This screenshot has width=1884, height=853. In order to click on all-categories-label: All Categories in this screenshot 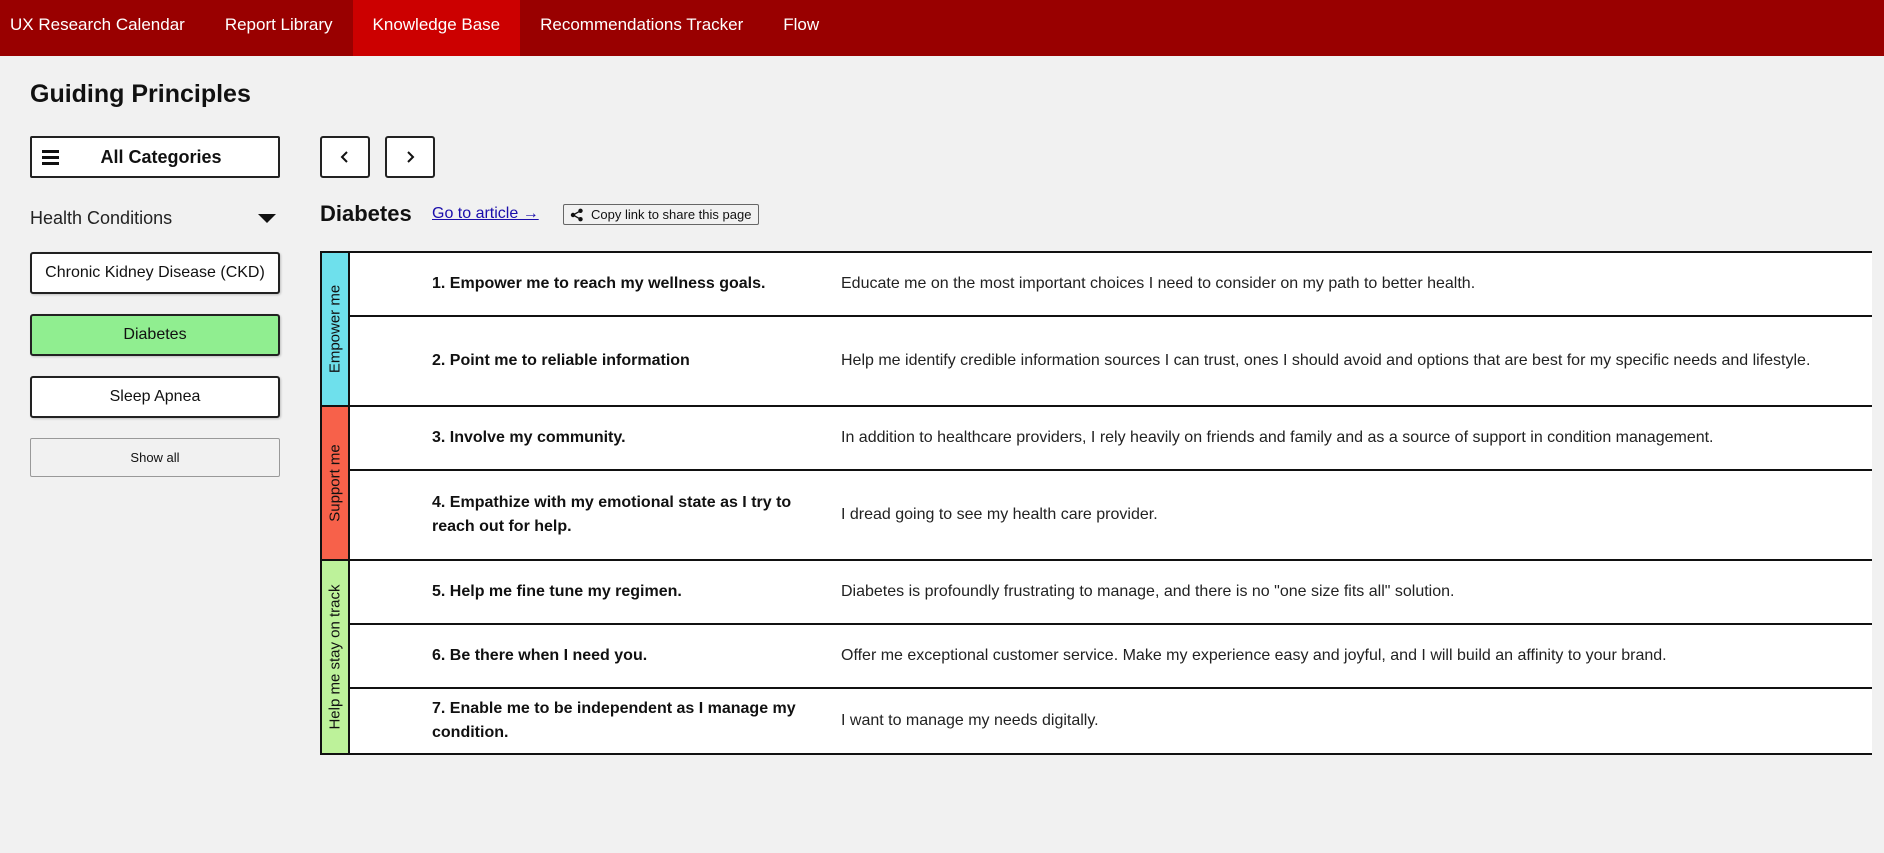, I will do `click(161, 156)`.